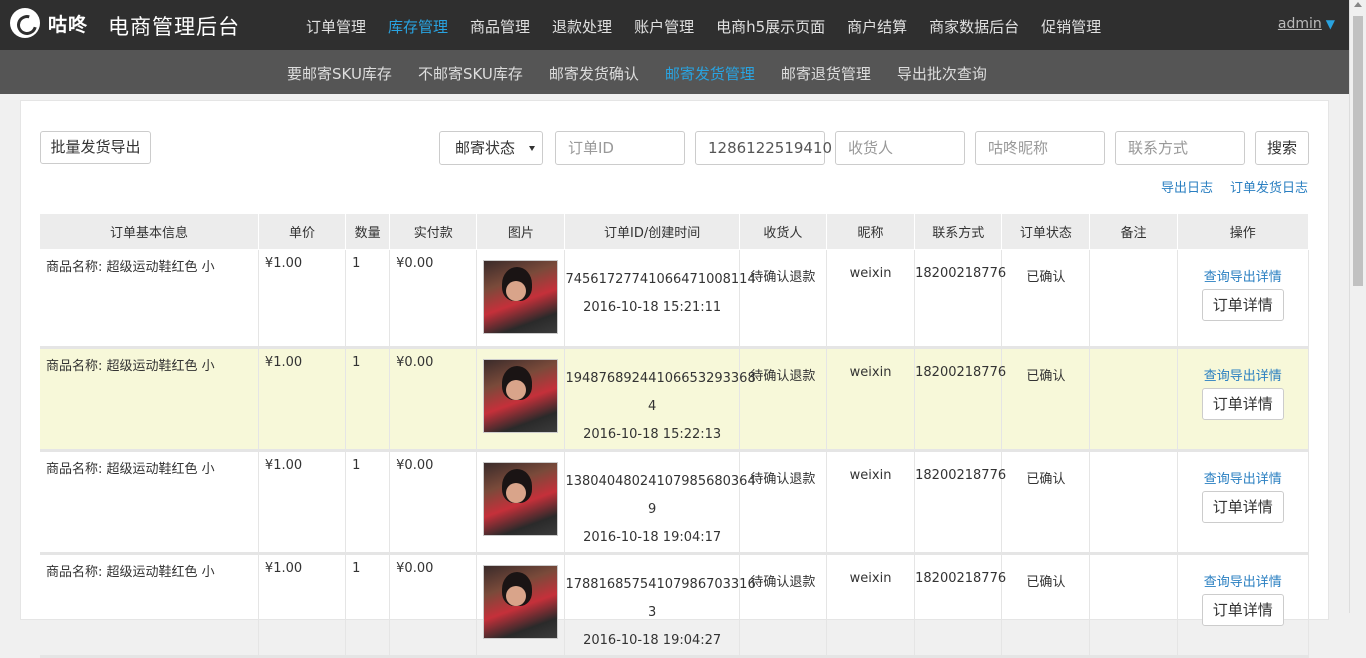 The image size is (1366, 658). What do you see at coordinates (826, 73) in the screenshot?
I see `subnav-return-manage: 邮寄退货管理` at bounding box center [826, 73].